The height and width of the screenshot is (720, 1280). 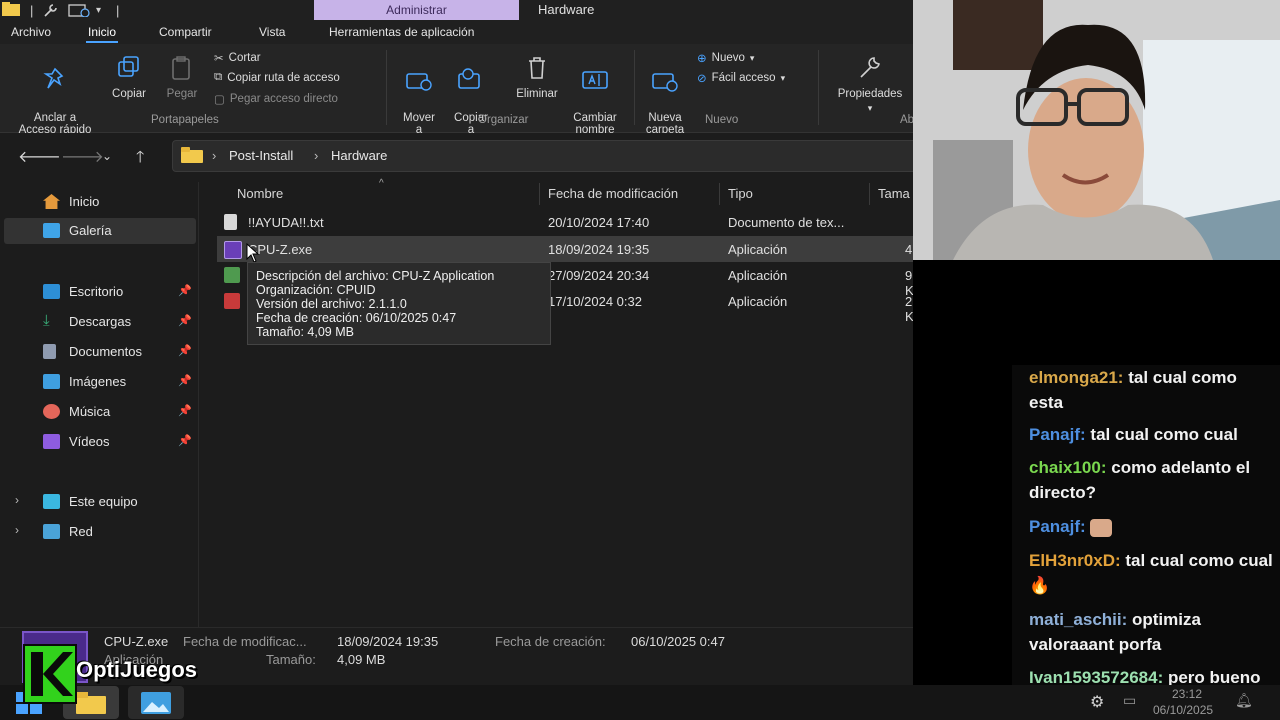 I want to click on sidebar-item-videos: Vídeos 📌, so click(x=98, y=442).